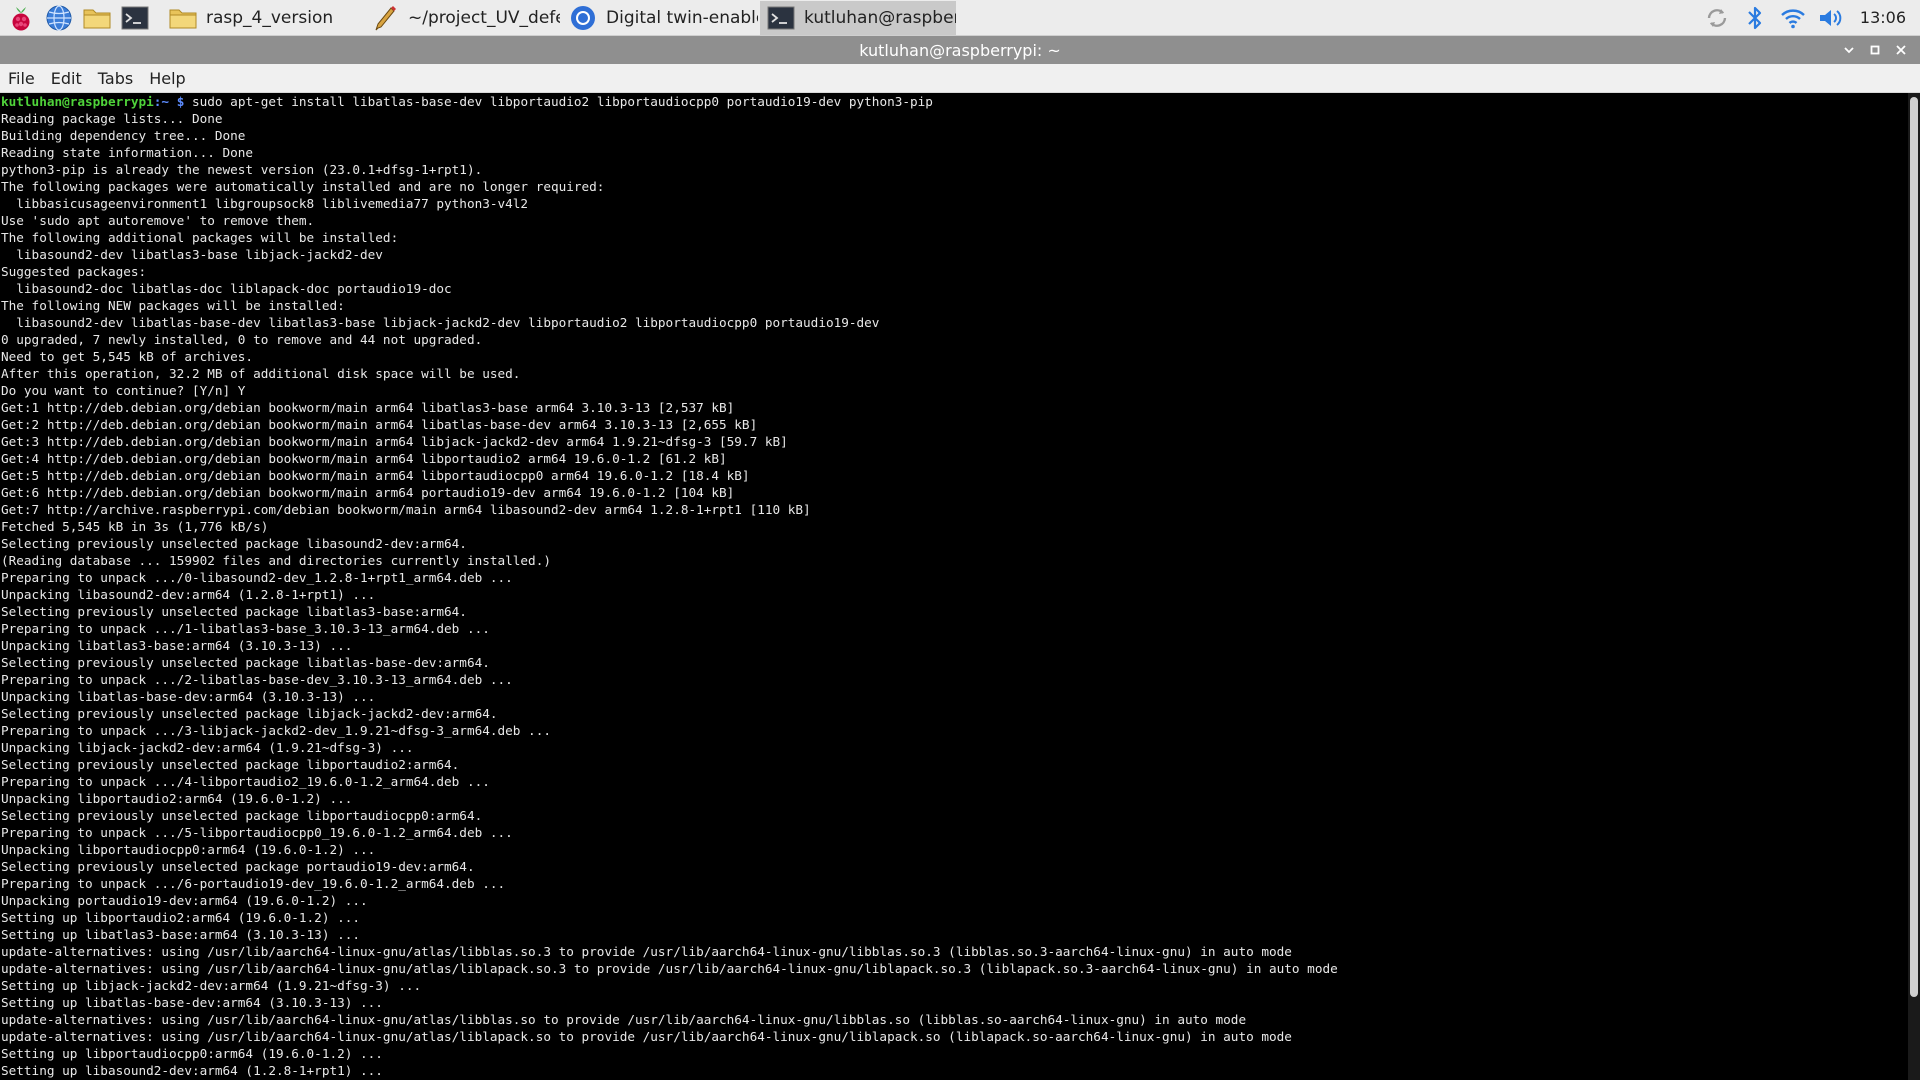  I want to click on maximize-button, so click(1875, 50).